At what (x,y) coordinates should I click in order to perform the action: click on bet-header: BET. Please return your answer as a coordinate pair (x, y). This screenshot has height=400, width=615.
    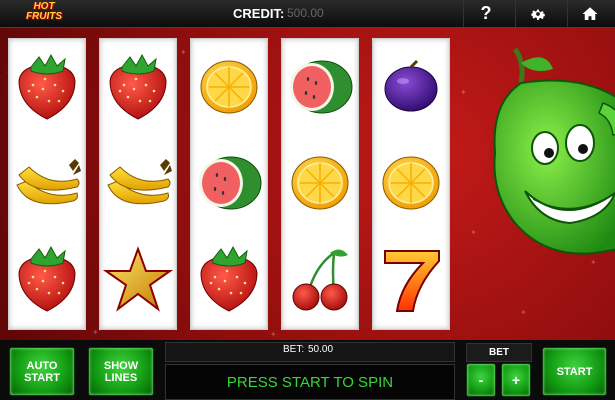
    Looking at the image, I should click on (499, 352).